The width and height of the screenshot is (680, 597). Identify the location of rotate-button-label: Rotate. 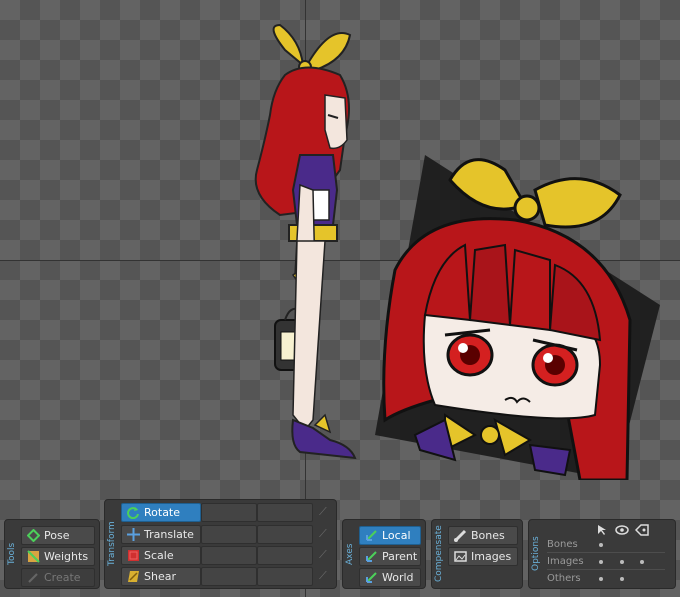
(162, 512).